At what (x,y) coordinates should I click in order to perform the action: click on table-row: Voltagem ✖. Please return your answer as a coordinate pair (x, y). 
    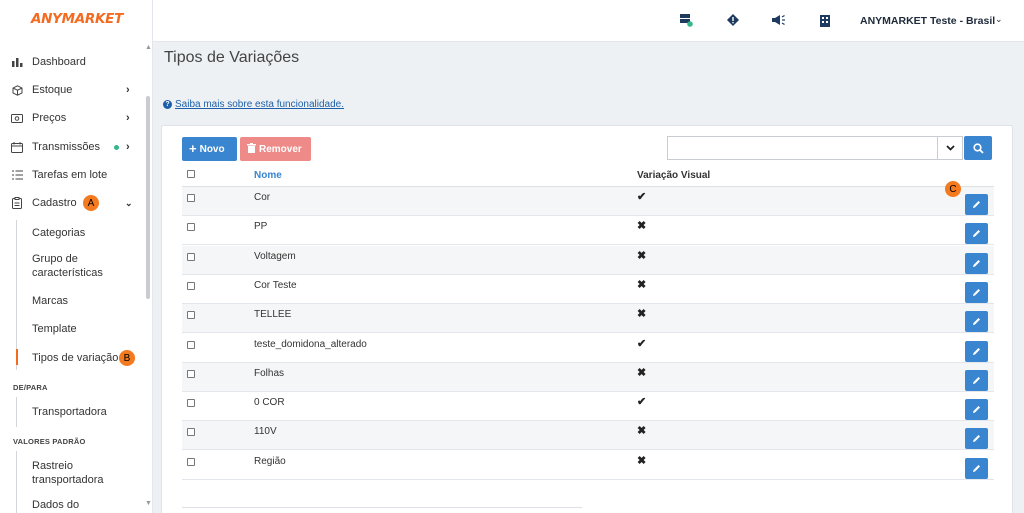
    Looking at the image, I should click on (588, 260).